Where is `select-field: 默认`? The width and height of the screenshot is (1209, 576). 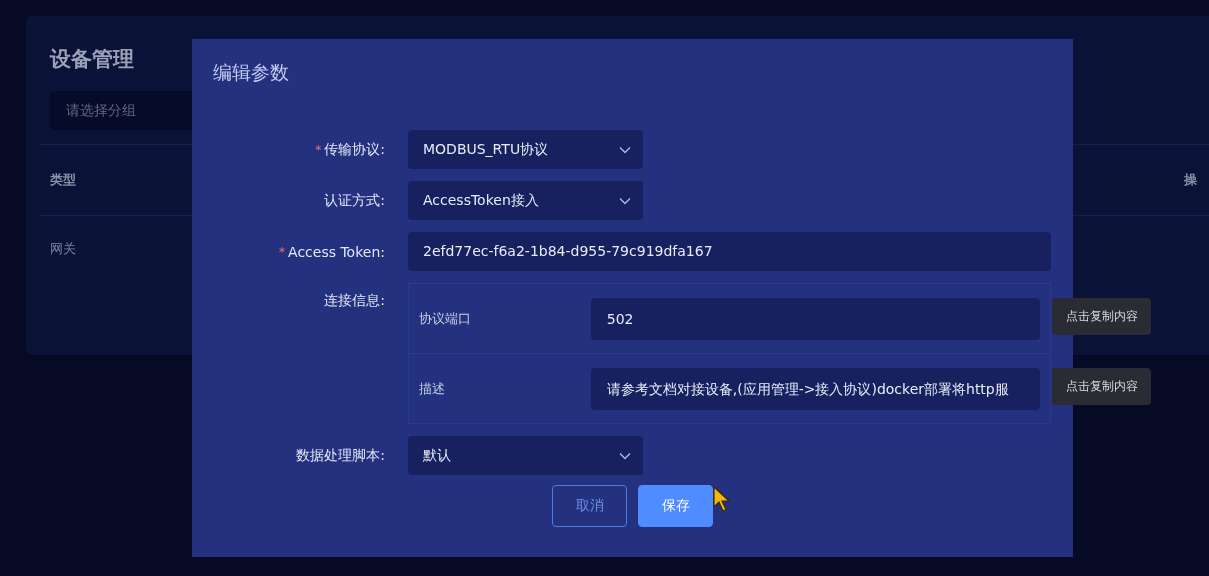 select-field: 默认 is located at coordinates (525, 455).